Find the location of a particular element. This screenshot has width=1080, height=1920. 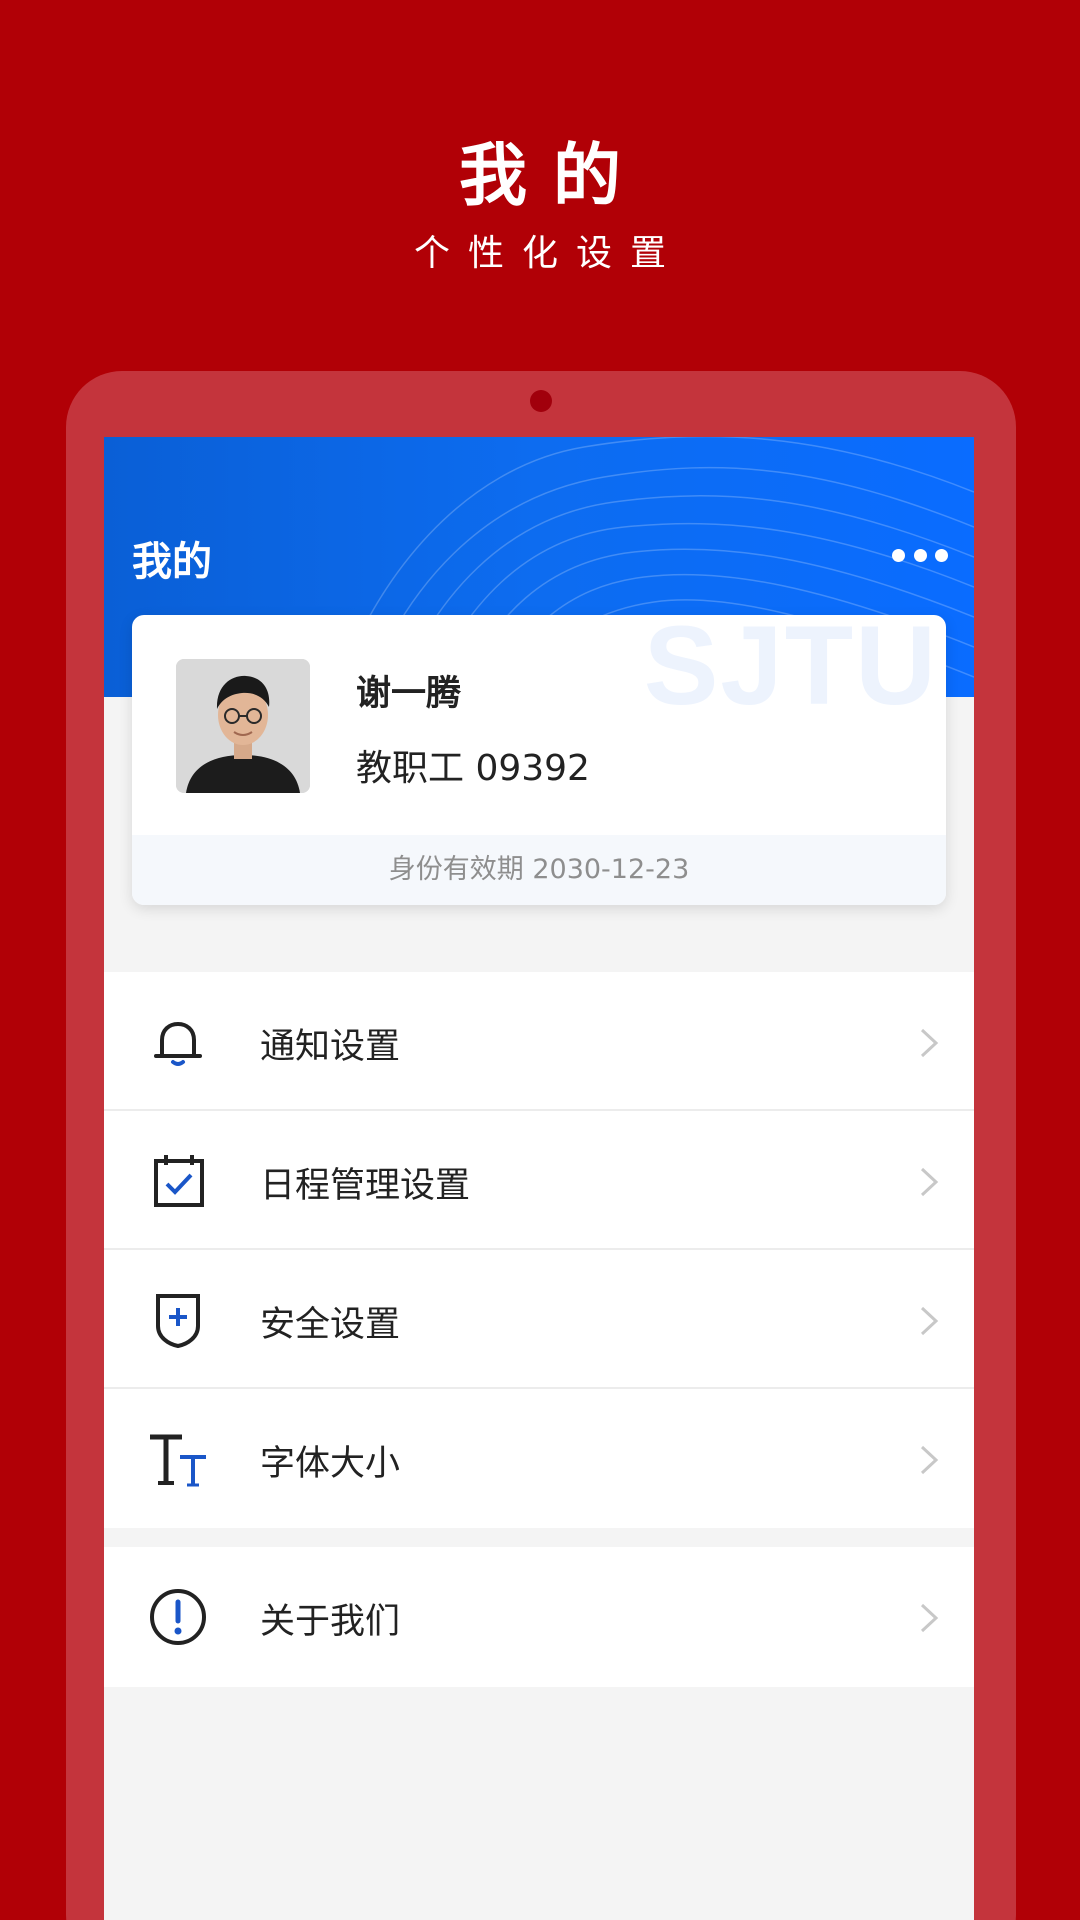

header-title: 我的 is located at coordinates (172, 562).